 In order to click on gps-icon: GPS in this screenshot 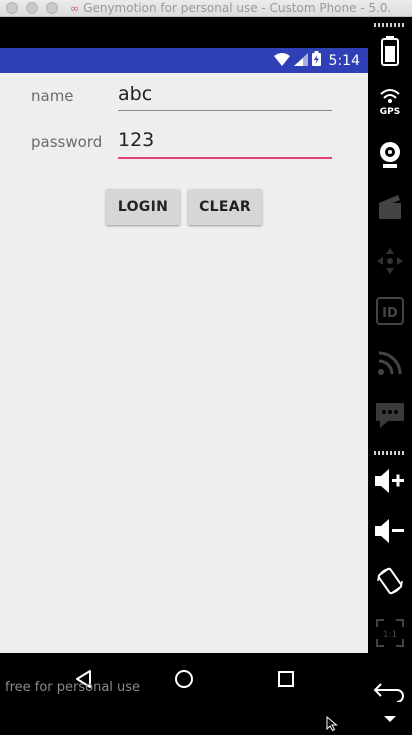, I will do `click(390, 101)`.